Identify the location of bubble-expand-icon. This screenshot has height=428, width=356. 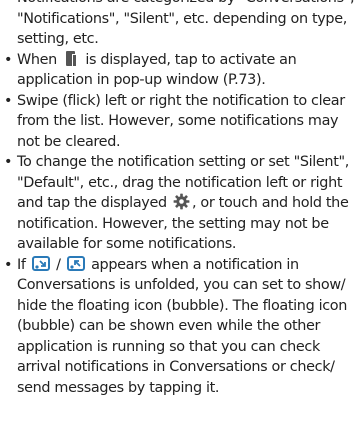
(40, 263).